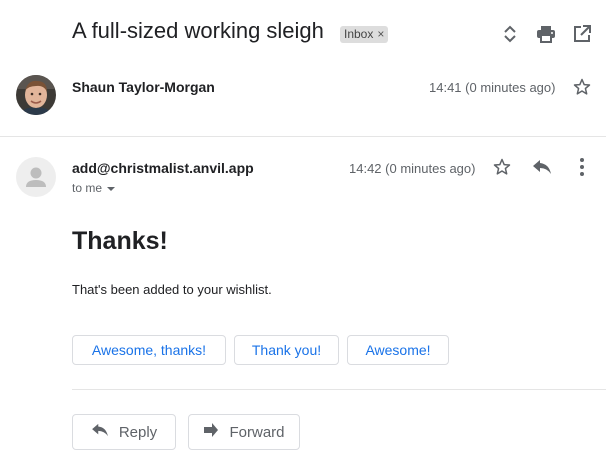 The width and height of the screenshot is (606, 457). What do you see at coordinates (510, 34) in the screenshot?
I see `expand-collapse-icon` at bounding box center [510, 34].